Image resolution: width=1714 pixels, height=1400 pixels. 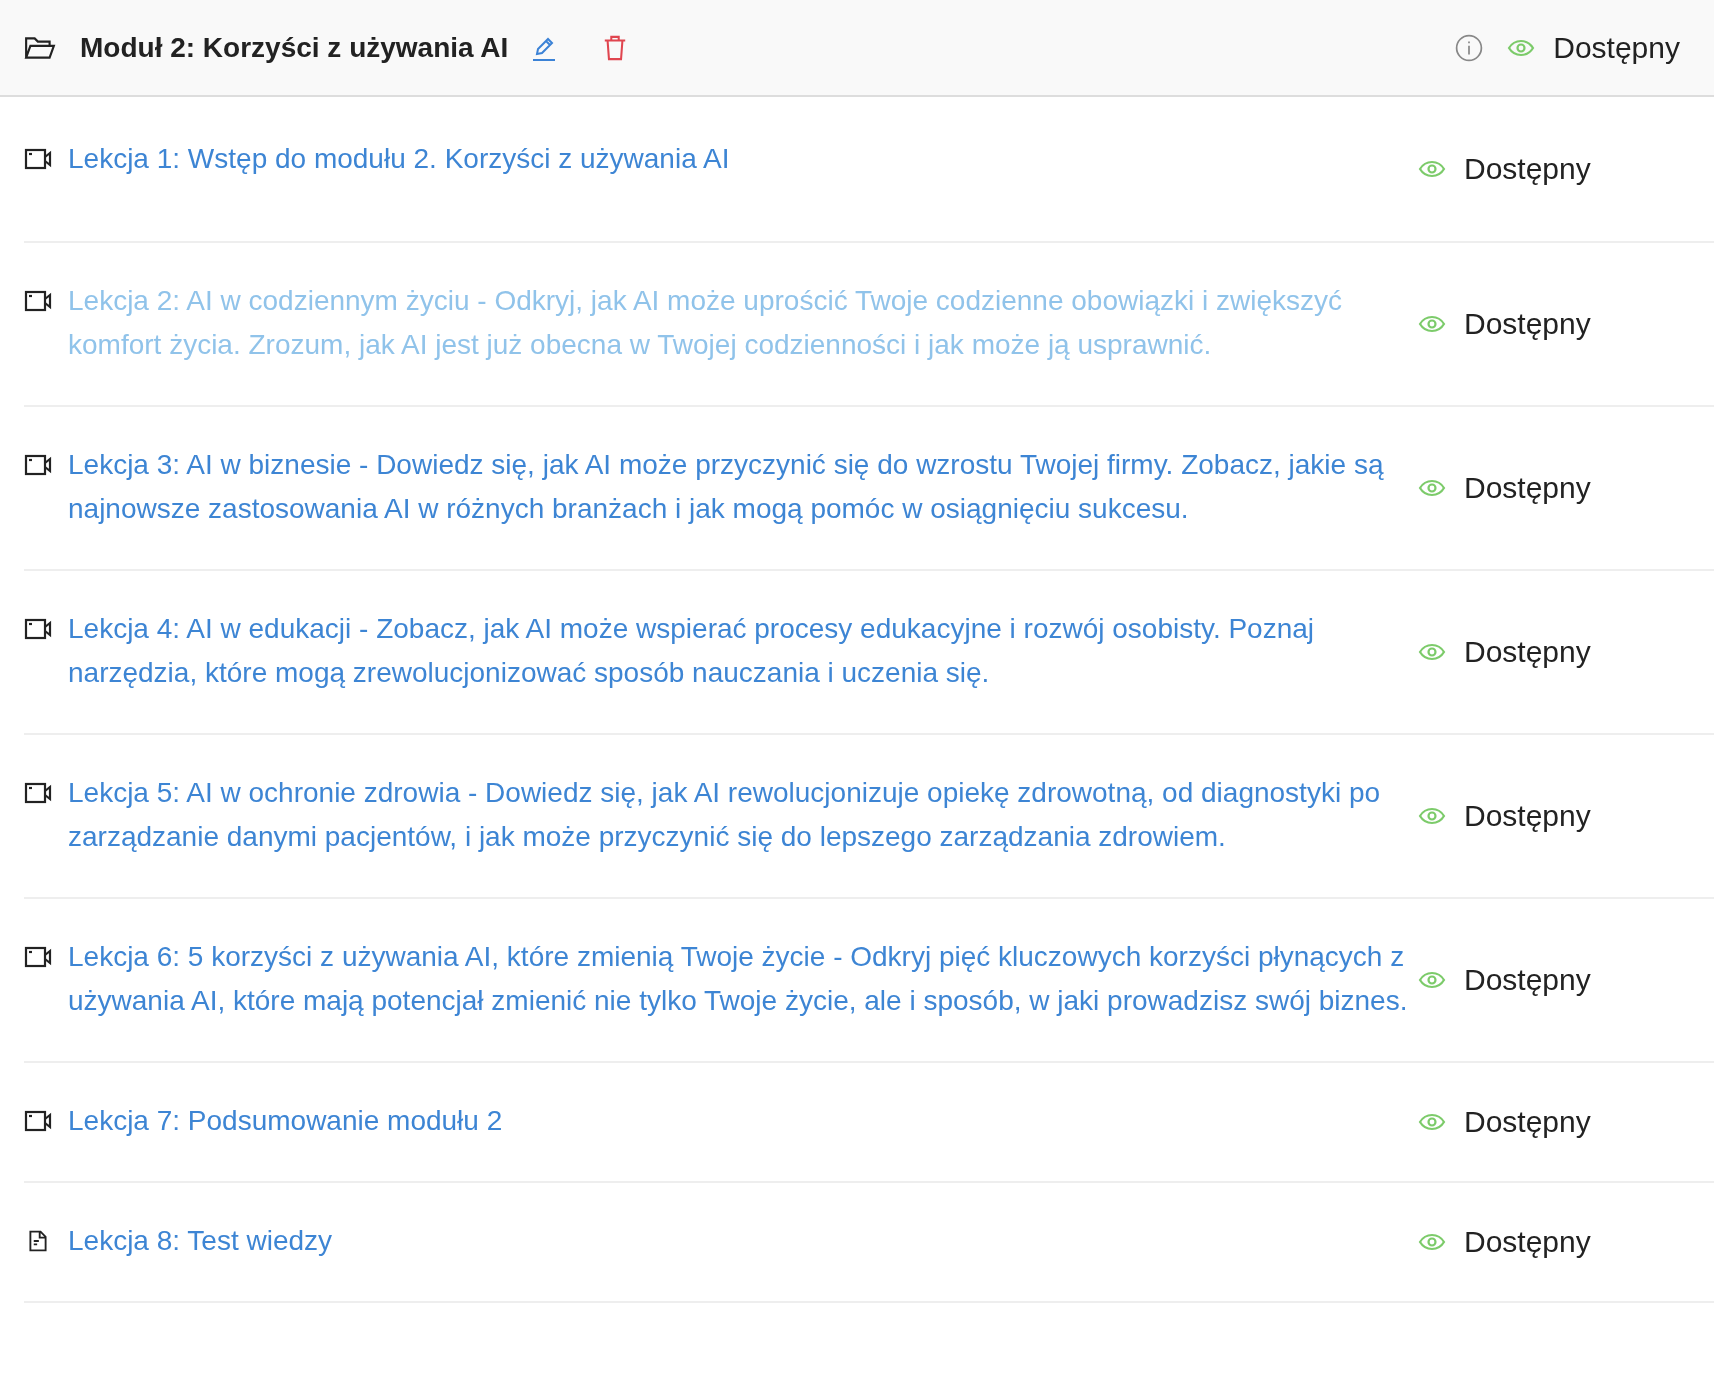 I want to click on folder-icon, so click(x=40, y=47).